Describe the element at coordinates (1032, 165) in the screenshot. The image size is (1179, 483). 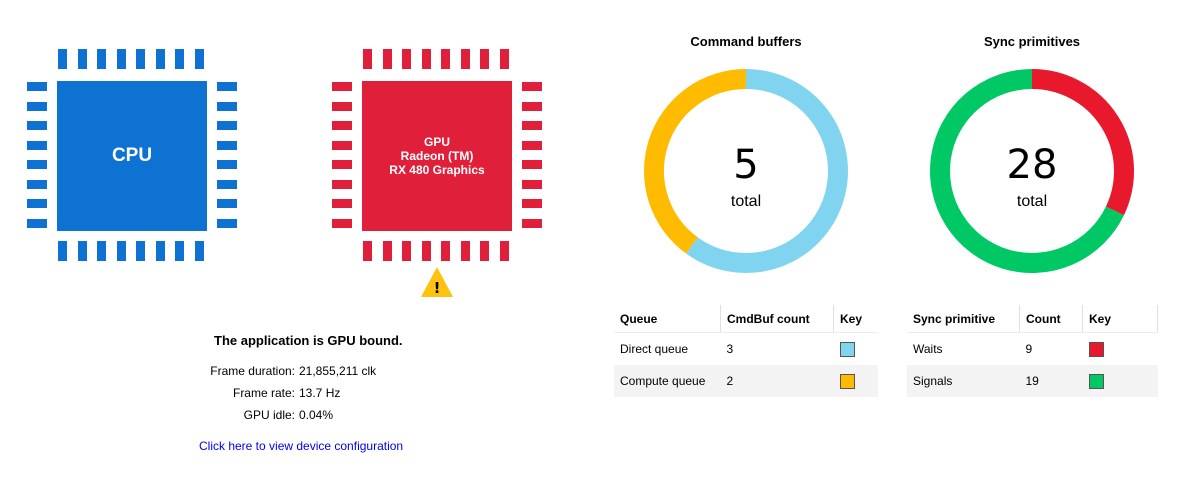
I see `sync-primitives-total: 28` at that location.